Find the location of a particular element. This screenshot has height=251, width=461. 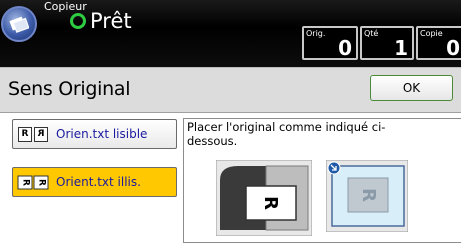

counter-value: 1 is located at coordinates (401, 48).